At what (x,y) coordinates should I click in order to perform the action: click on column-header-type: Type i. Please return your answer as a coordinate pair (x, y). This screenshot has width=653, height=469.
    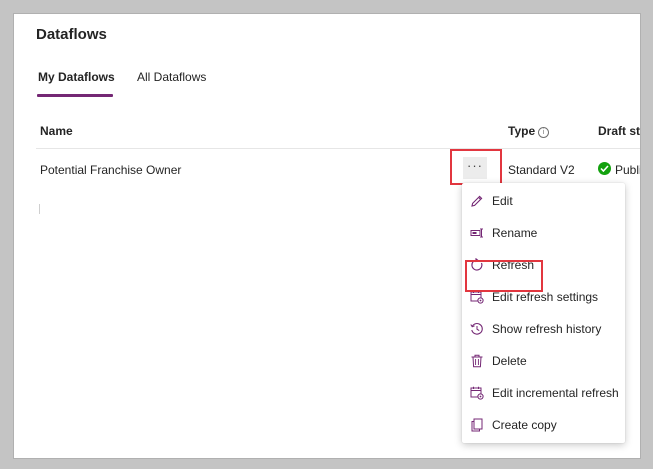
    Looking at the image, I should click on (529, 131).